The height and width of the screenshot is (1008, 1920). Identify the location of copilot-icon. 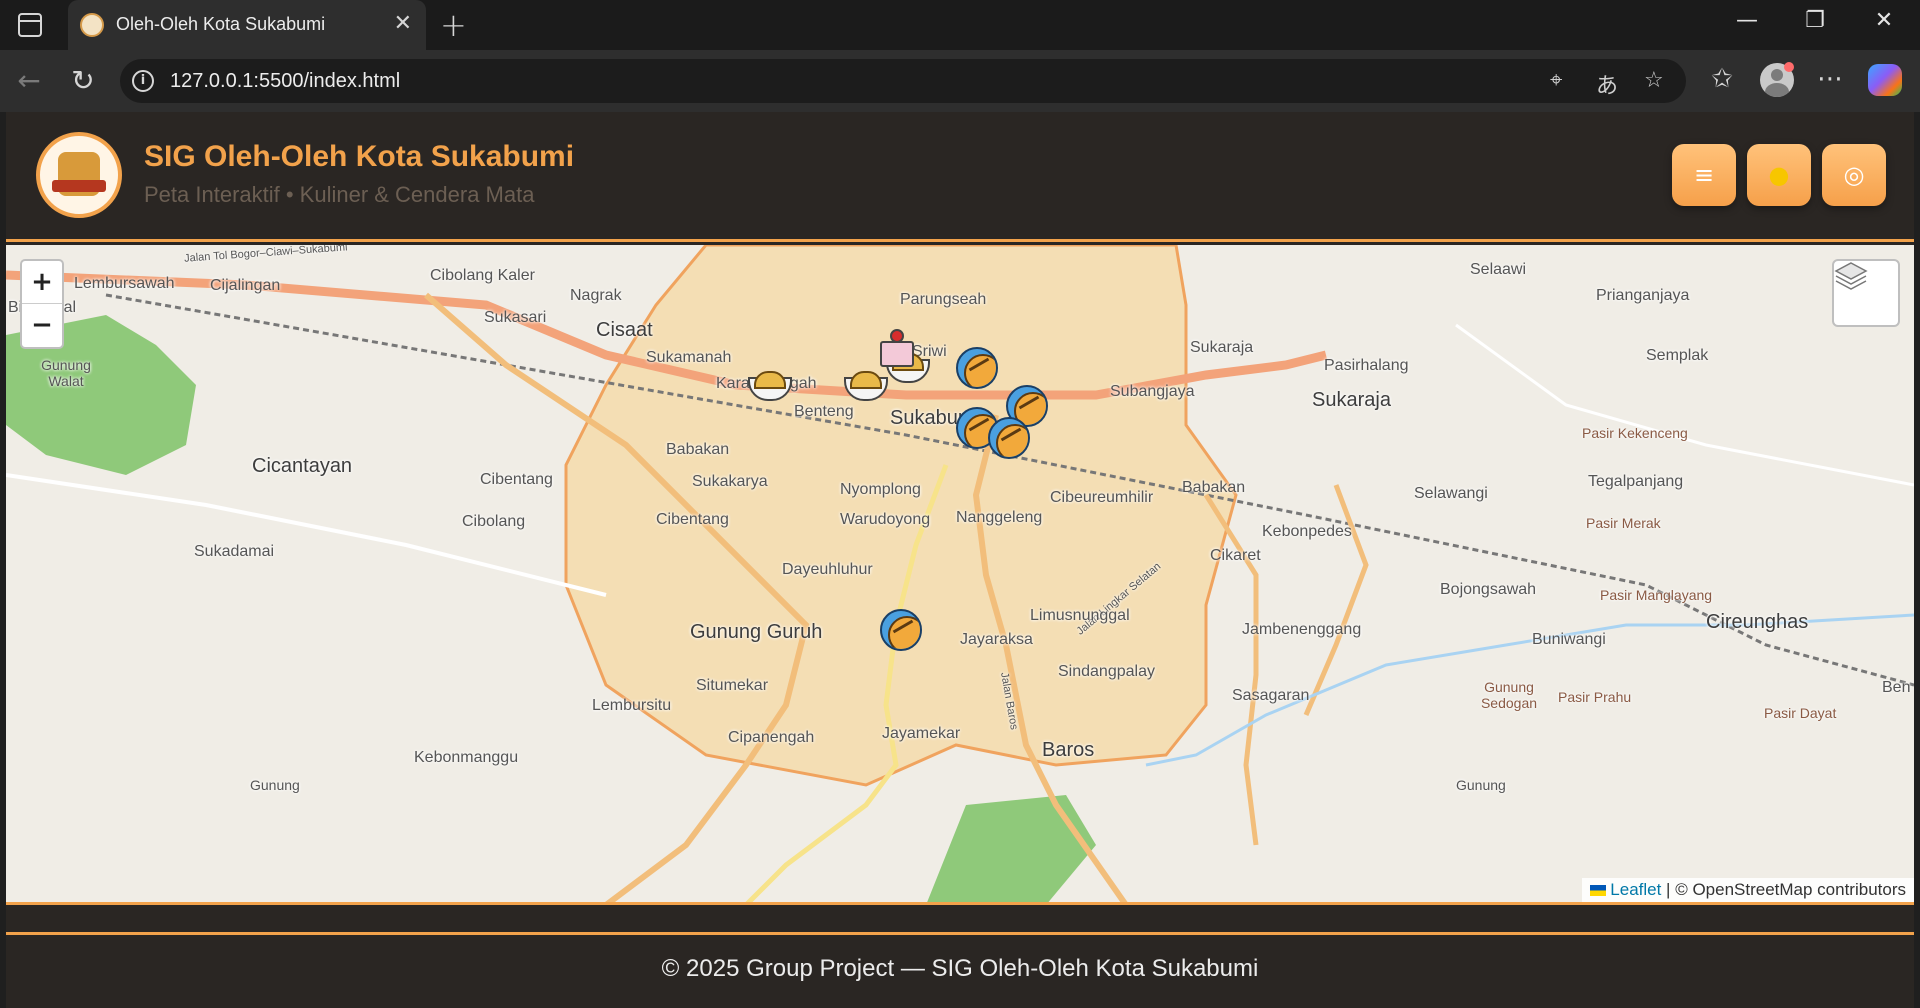
(1885, 80).